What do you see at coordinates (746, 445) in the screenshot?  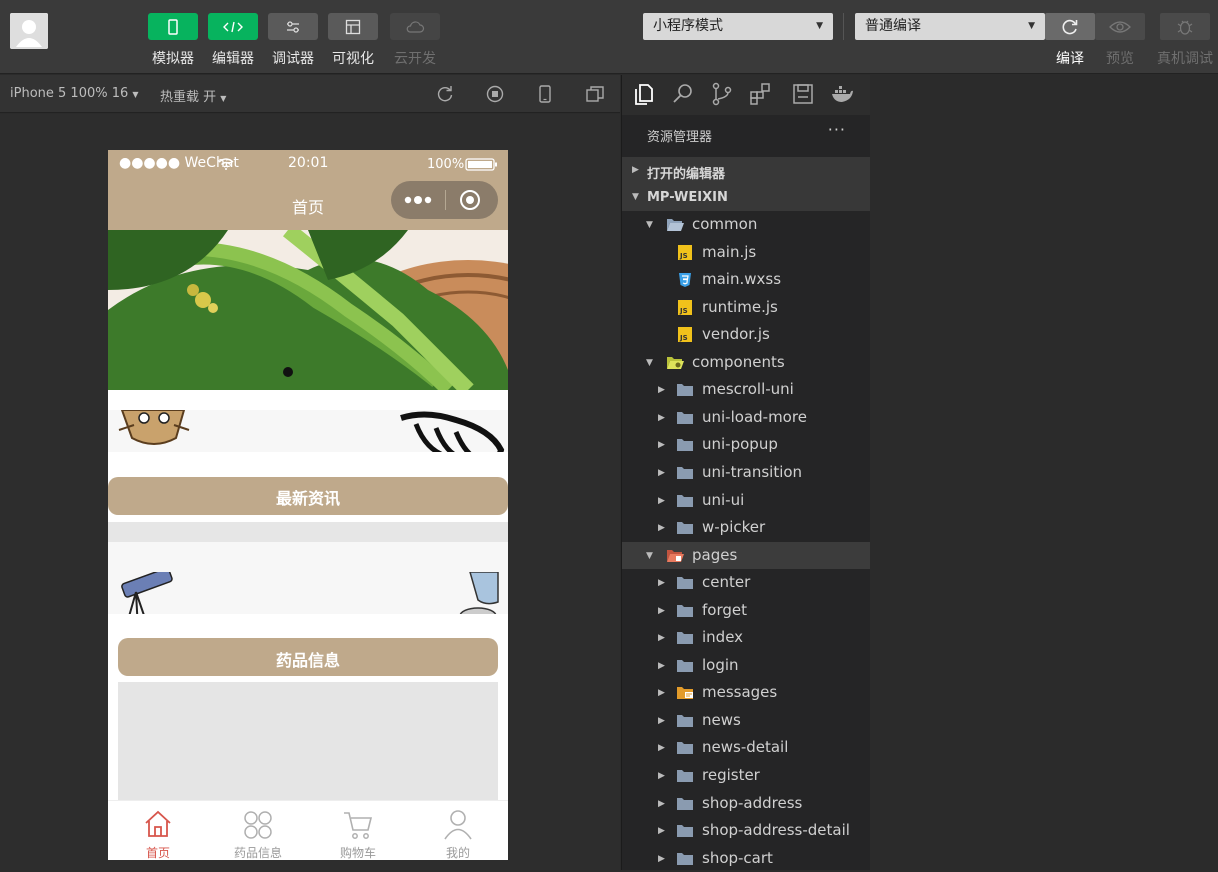 I see `folder-item: ▶ uni-popup` at bounding box center [746, 445].